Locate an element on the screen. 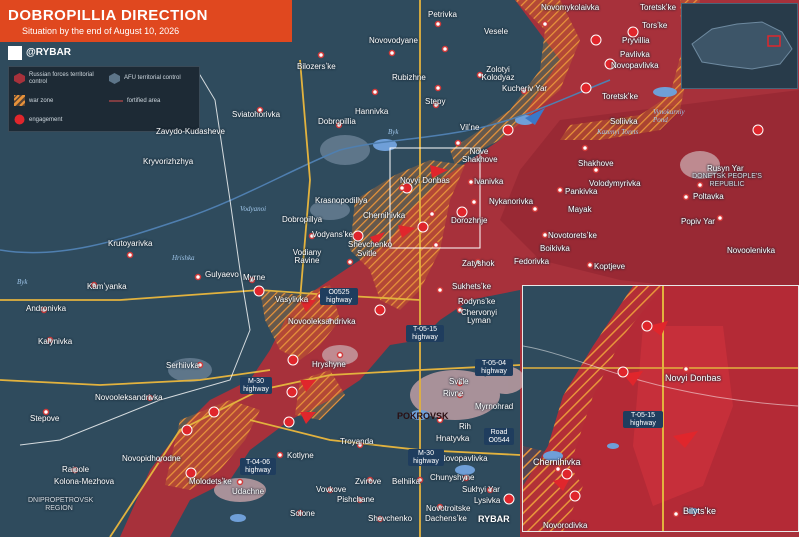  place-novopidhorodne: Novopidhorodne is located at coordinates (151, 458).